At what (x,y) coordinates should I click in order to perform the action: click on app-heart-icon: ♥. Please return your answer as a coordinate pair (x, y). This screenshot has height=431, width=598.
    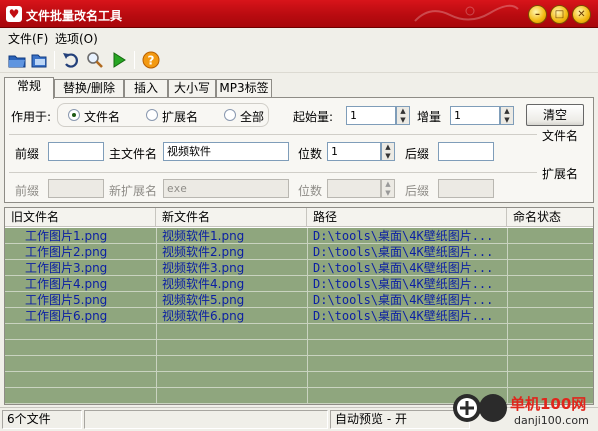
    Looking at the image, I should click on (14, 14).